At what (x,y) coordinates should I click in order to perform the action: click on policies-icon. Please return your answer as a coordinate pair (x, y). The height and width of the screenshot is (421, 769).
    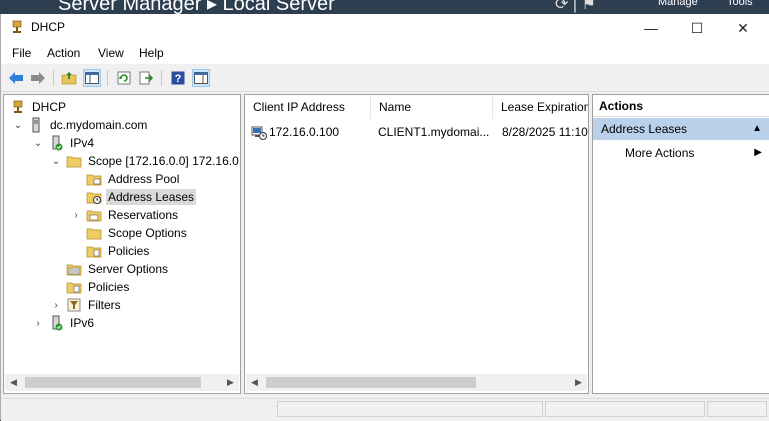
    Looking at the image, I should click on (94, 252).